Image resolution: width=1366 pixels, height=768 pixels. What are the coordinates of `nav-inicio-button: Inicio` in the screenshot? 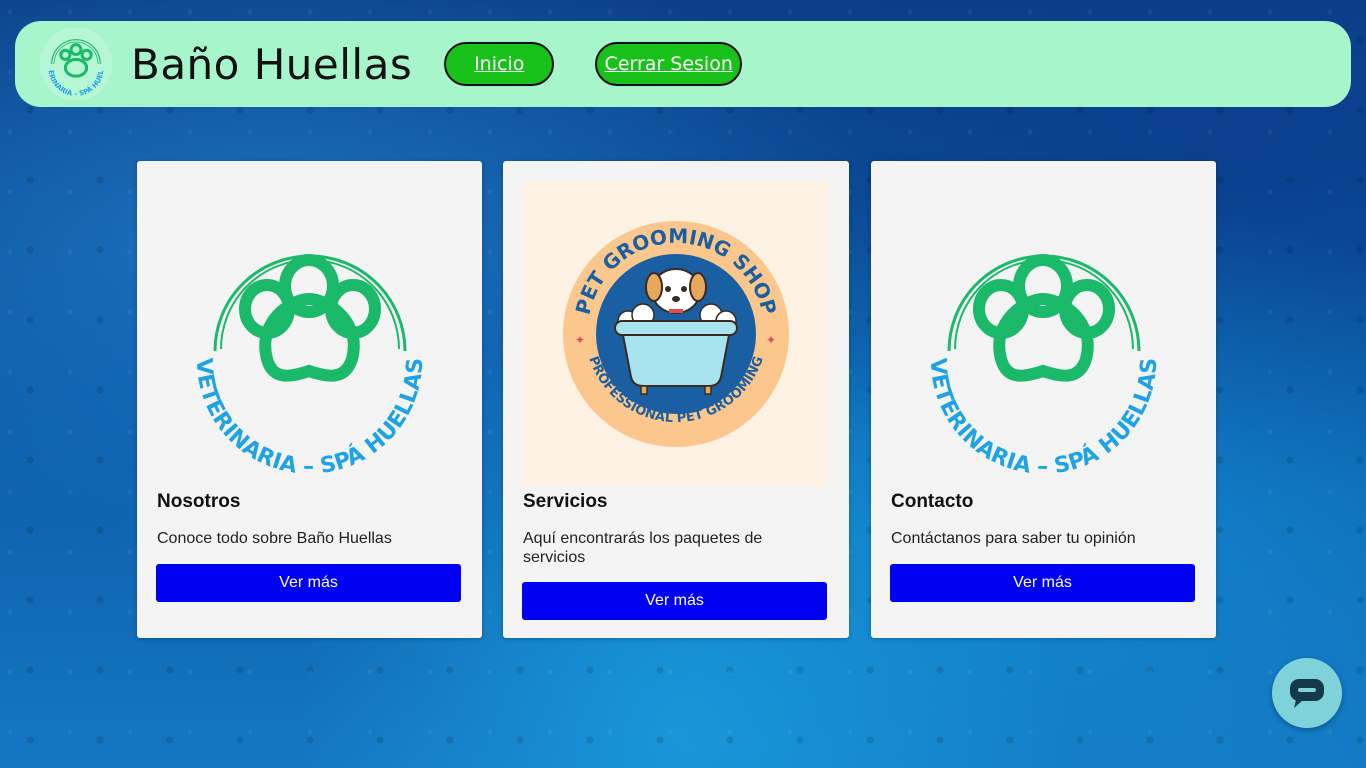 It's located at (499, 64).